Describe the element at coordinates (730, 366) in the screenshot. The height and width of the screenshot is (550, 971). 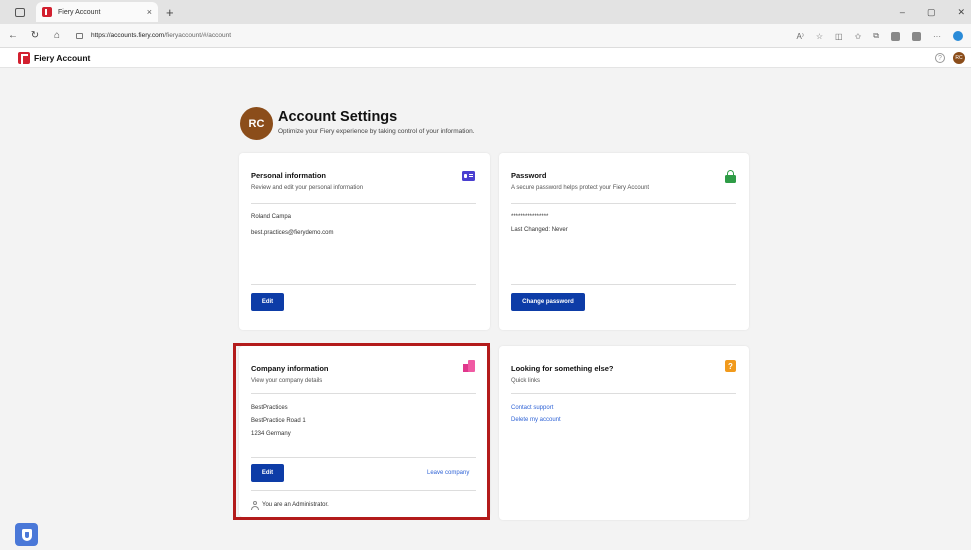
I see `question-icon: ?` at that location.